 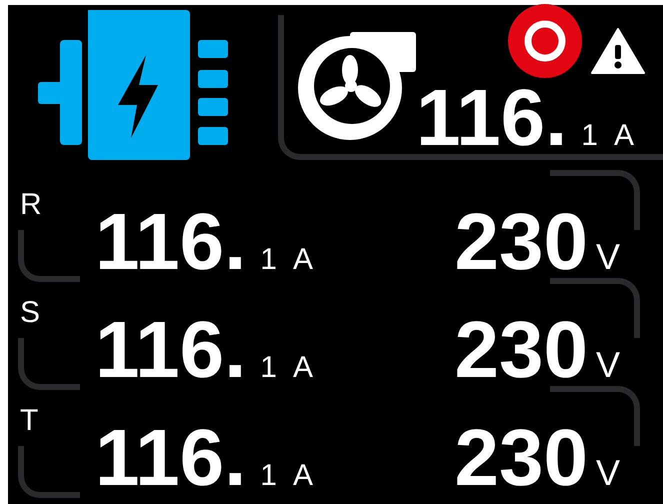 What do you see at coordinates (357, 86) in the screenshot?
I see `fan-icon` at bounding box center [357, 86].